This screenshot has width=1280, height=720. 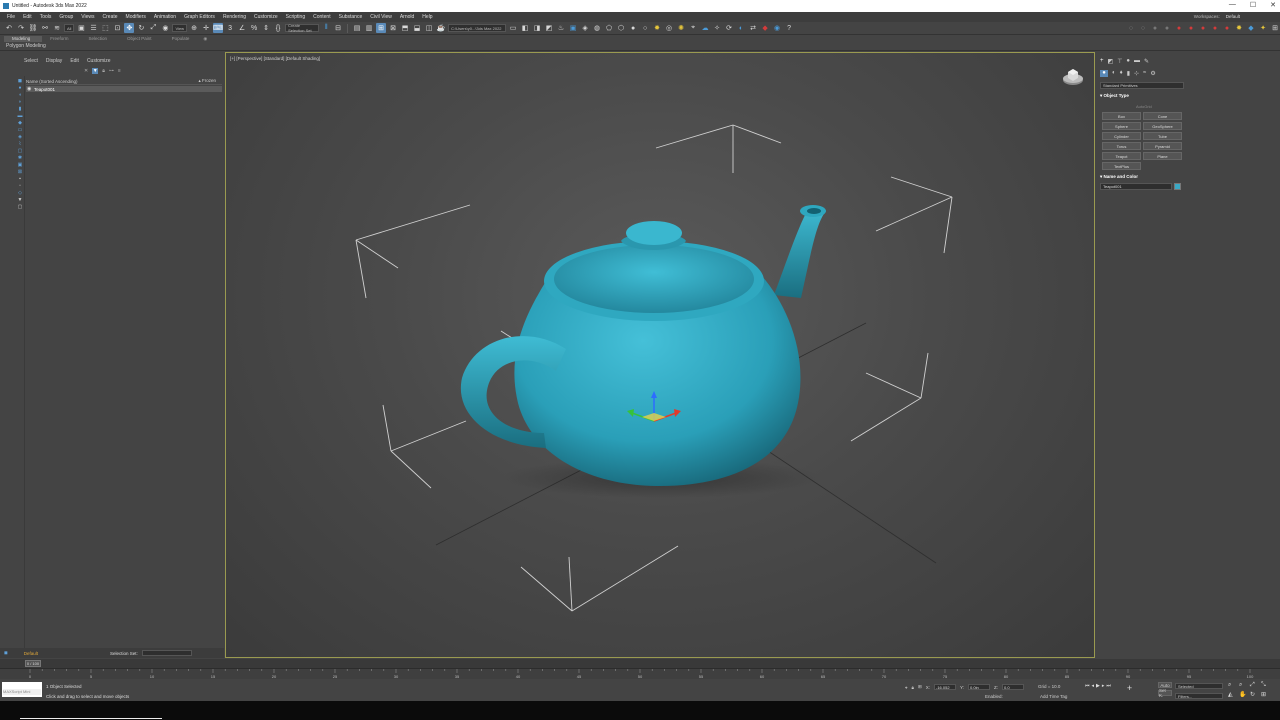 I want to click on isolate-icon: ⌖, so click(x=906, y=687).